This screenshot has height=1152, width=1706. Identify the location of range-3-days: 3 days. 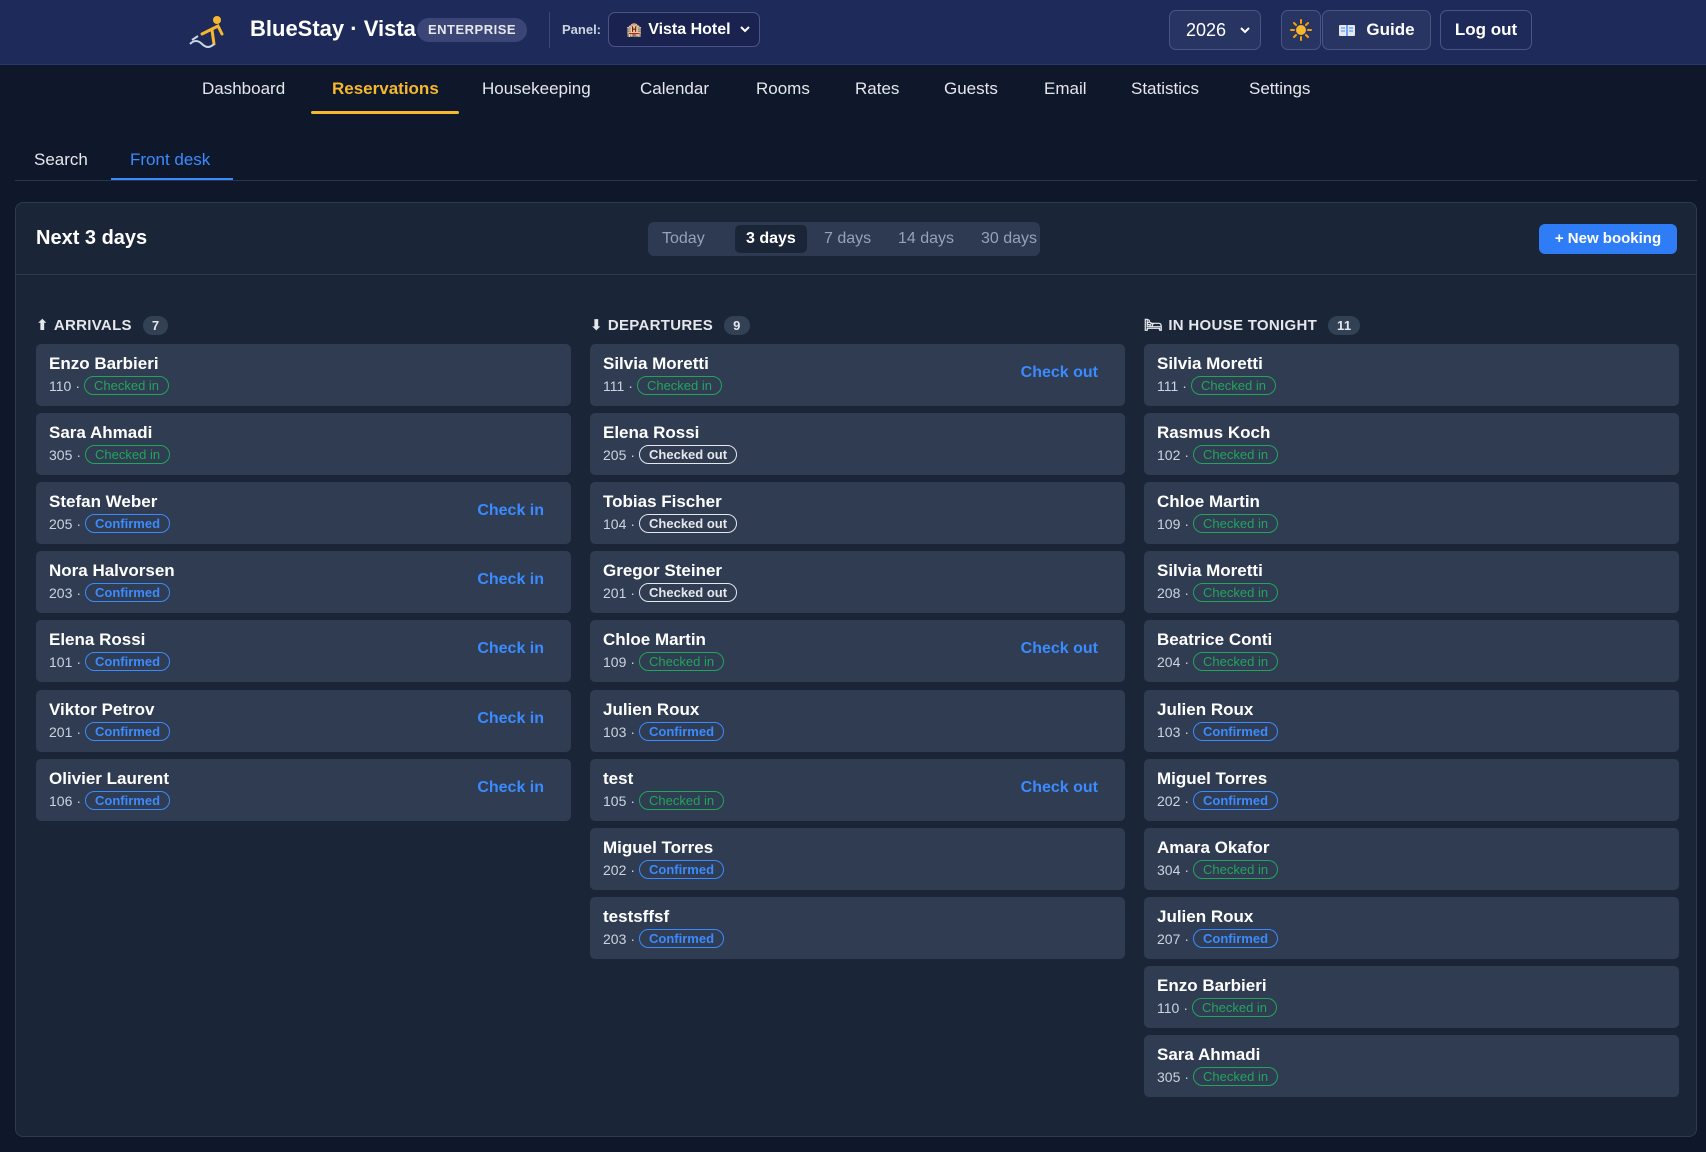
(771, 239).